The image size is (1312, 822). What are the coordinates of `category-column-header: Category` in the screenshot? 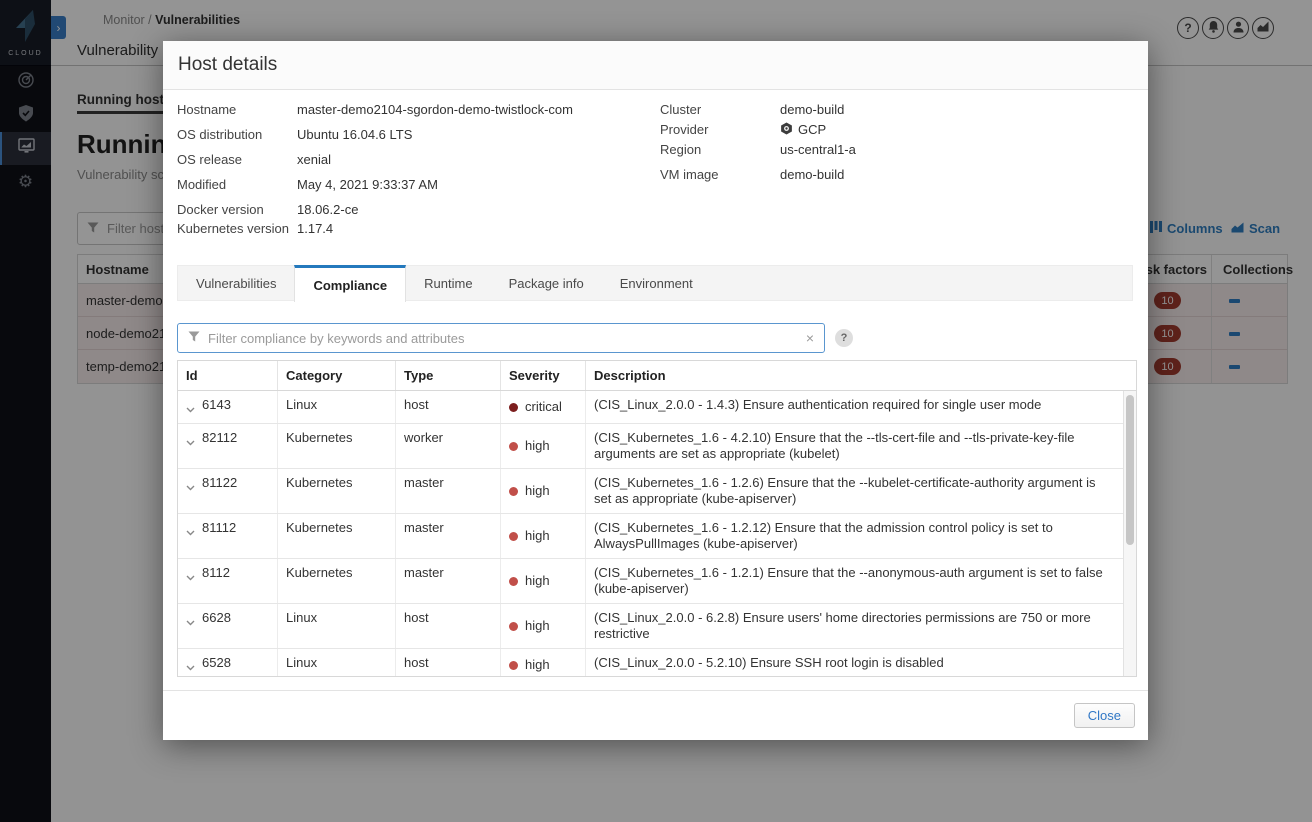 It's located at (337, 375).